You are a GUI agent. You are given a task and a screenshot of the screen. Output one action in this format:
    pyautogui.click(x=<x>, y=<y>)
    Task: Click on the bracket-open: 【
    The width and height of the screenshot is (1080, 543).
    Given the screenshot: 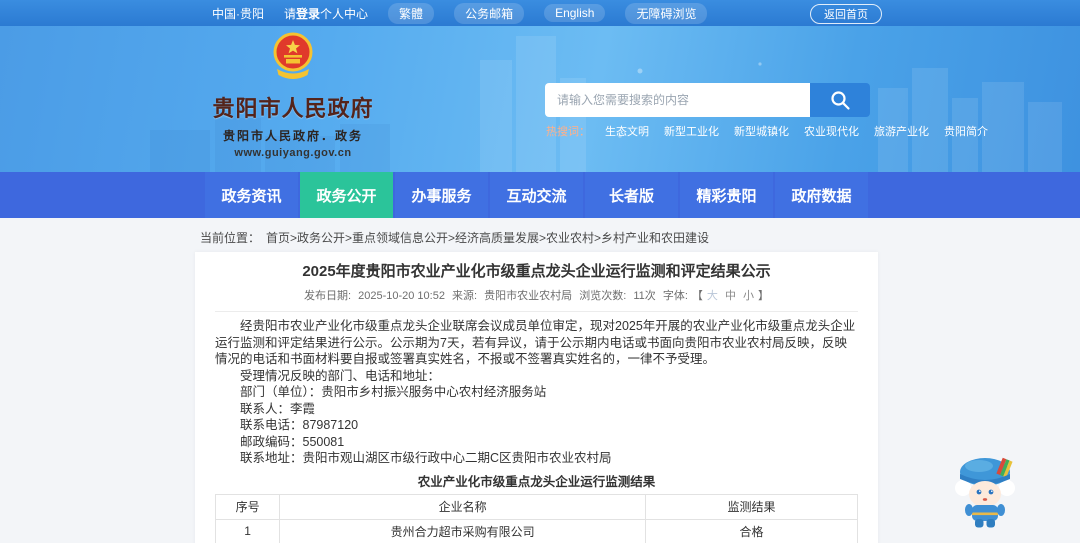 What is the action you would take?
    pyautogui.click(x=697, y=296)
    